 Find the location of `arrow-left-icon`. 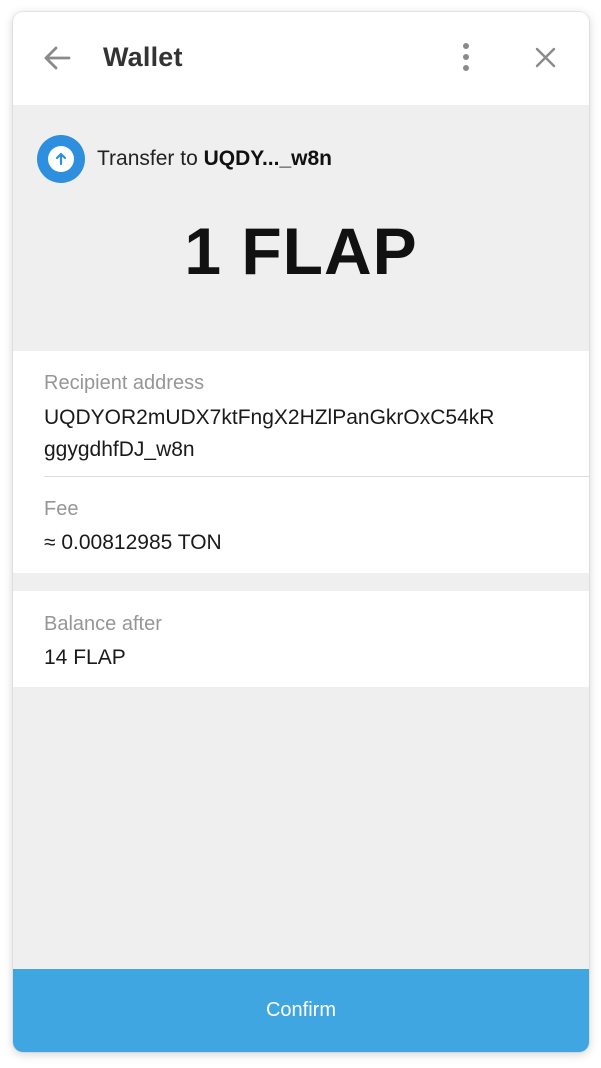

arrow-left-icon is located at coordinates (57, 58).